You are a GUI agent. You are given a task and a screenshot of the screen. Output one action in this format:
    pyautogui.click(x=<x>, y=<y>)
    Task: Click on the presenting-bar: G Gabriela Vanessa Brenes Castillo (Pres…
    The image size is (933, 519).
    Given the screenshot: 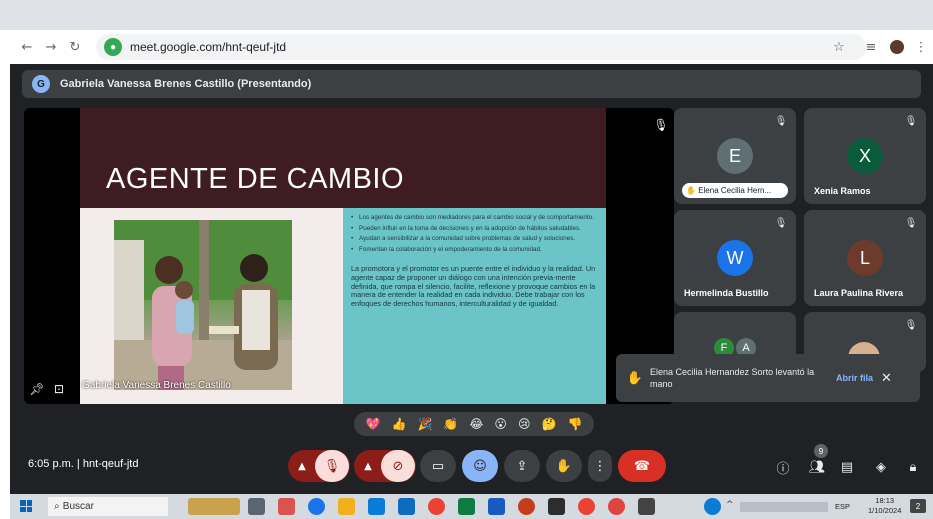 What is the action you would take?
    pyautogui.click(x=471, y=84)
    